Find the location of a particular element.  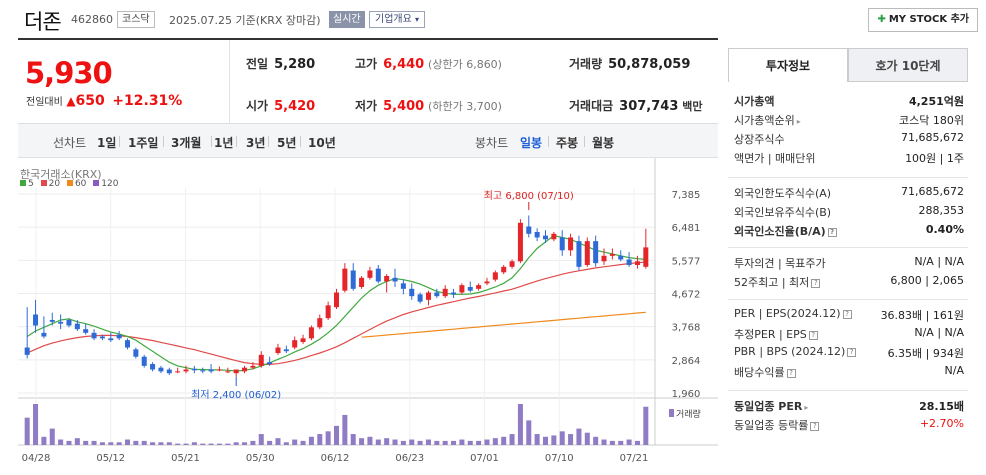

info-key: 52주최고 | 최저? is located at coordinates (777, 282).